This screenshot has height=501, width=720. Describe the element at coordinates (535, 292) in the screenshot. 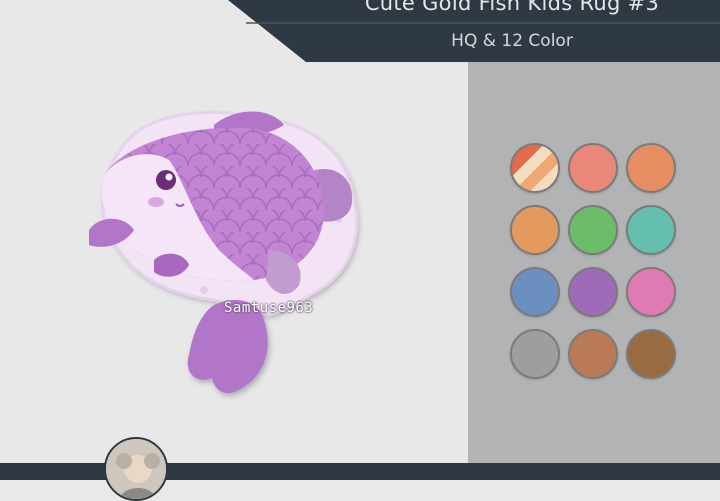

I see `color-swatch-blue` at that location.